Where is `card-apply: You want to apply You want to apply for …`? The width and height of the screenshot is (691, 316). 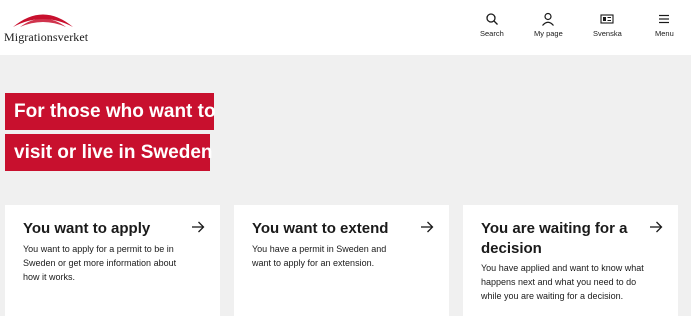
card-apply: You want to apply You want to apply for … is located at coordinates (112, 260).